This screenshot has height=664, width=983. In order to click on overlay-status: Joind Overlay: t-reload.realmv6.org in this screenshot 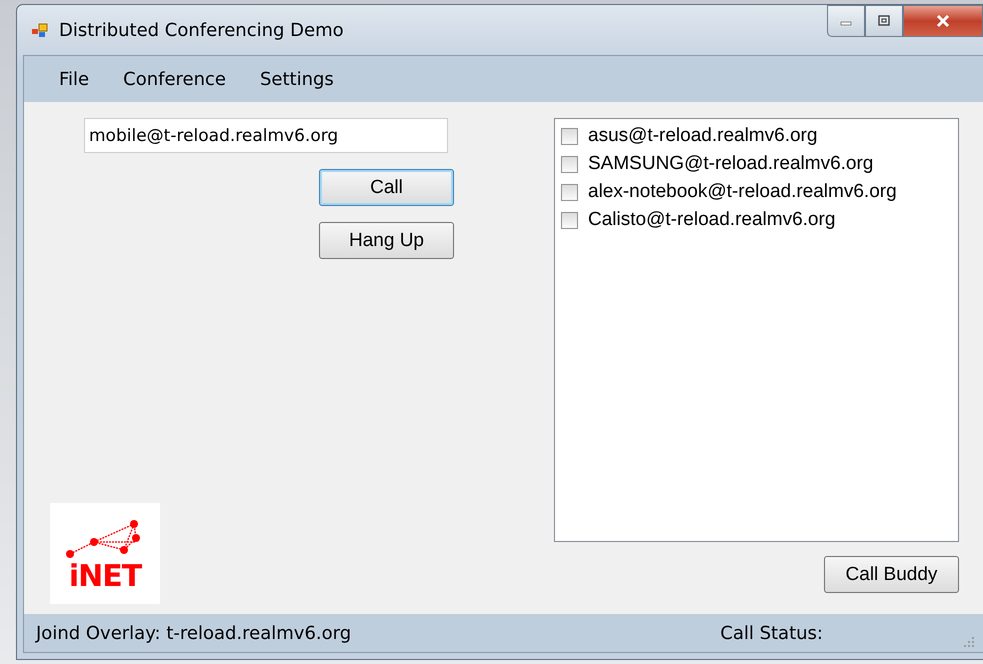, I will do `click(194, 633)`.